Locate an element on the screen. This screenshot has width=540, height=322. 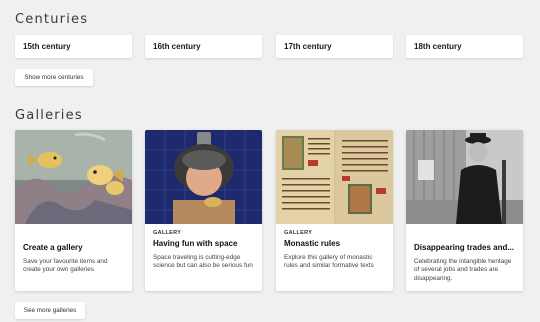
card-title: Having fun with space is located at coordinates (195, 243).